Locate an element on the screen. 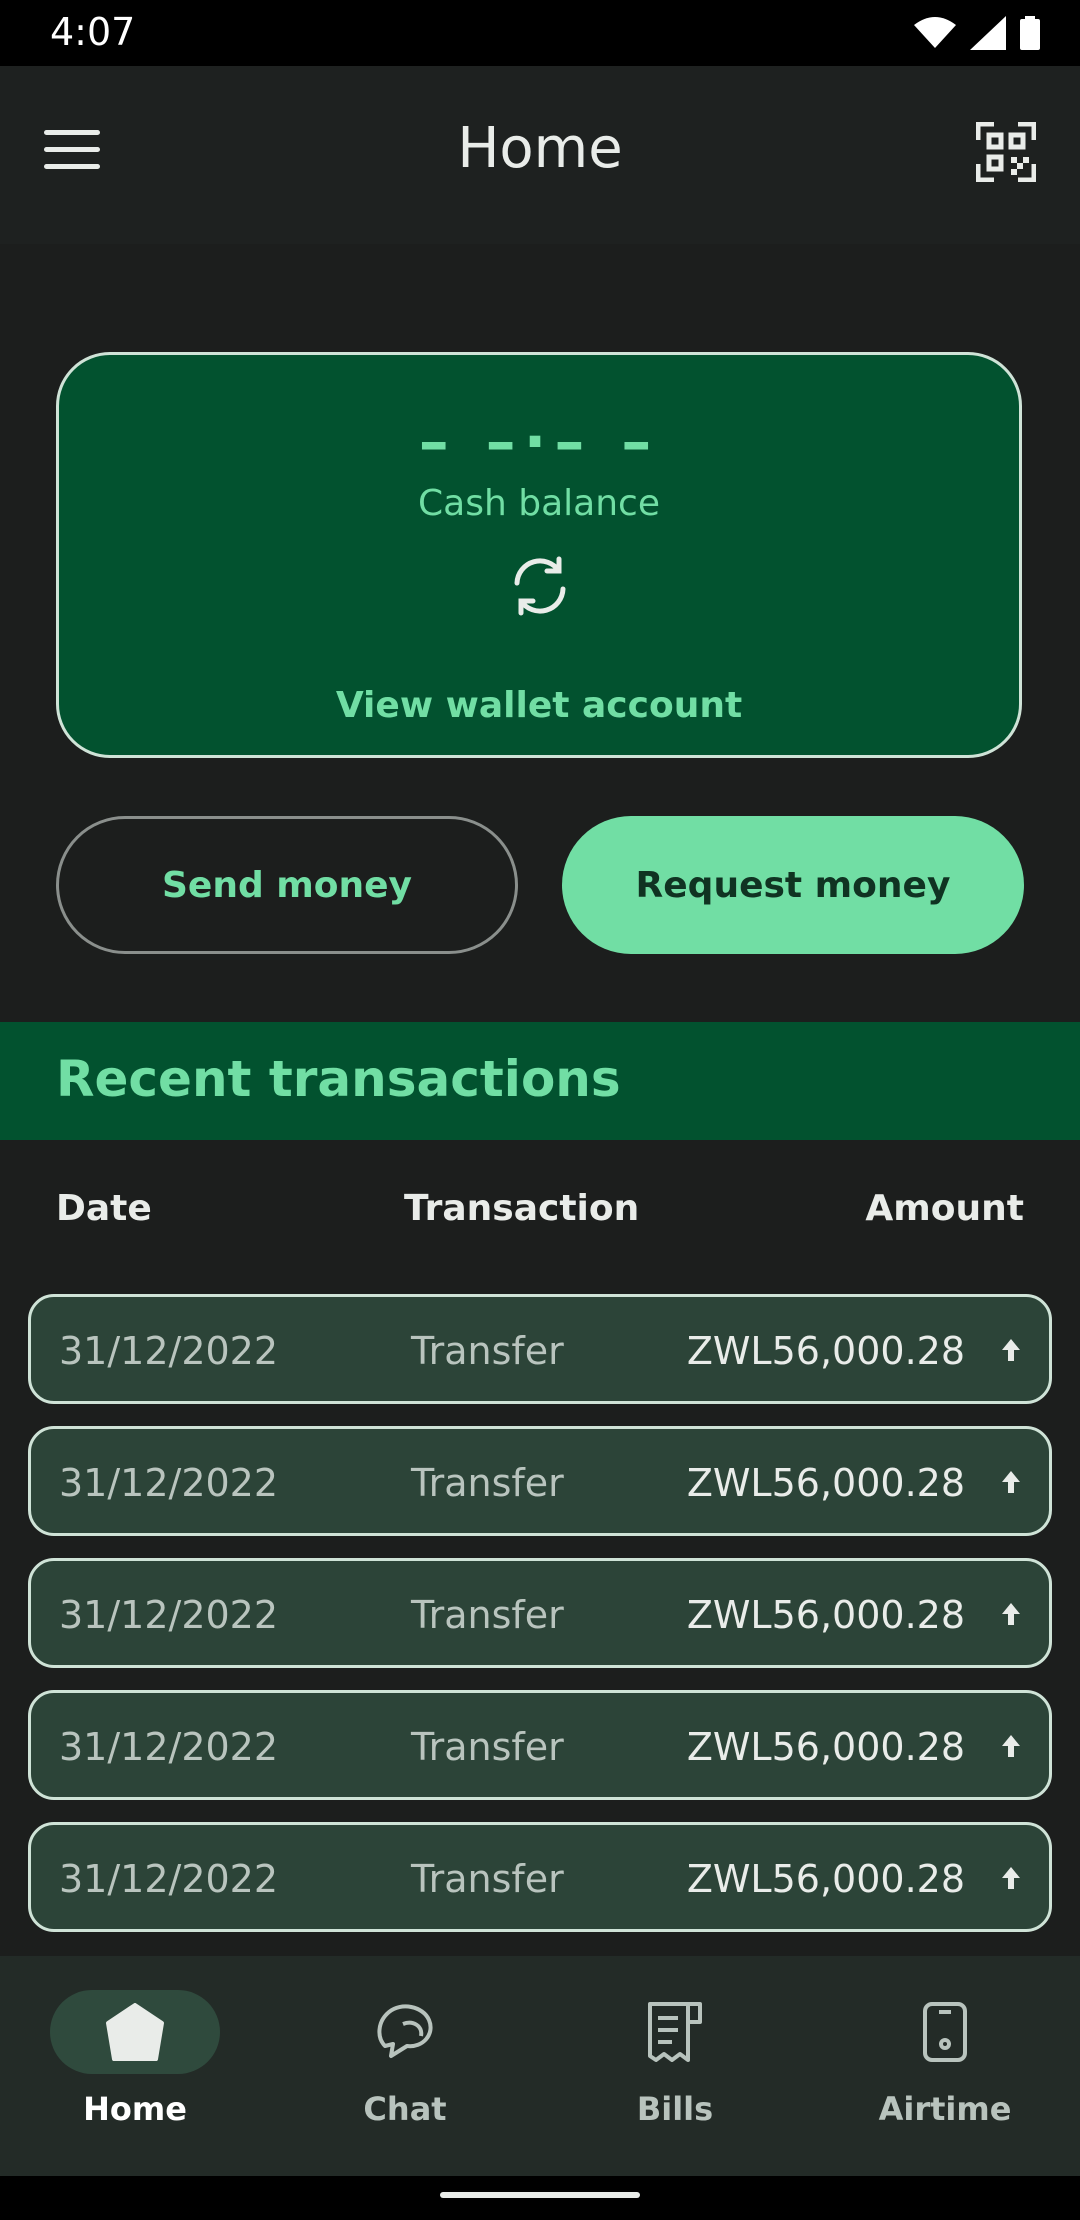  nav-chat: Chat is located at coordinates (405, 2066).